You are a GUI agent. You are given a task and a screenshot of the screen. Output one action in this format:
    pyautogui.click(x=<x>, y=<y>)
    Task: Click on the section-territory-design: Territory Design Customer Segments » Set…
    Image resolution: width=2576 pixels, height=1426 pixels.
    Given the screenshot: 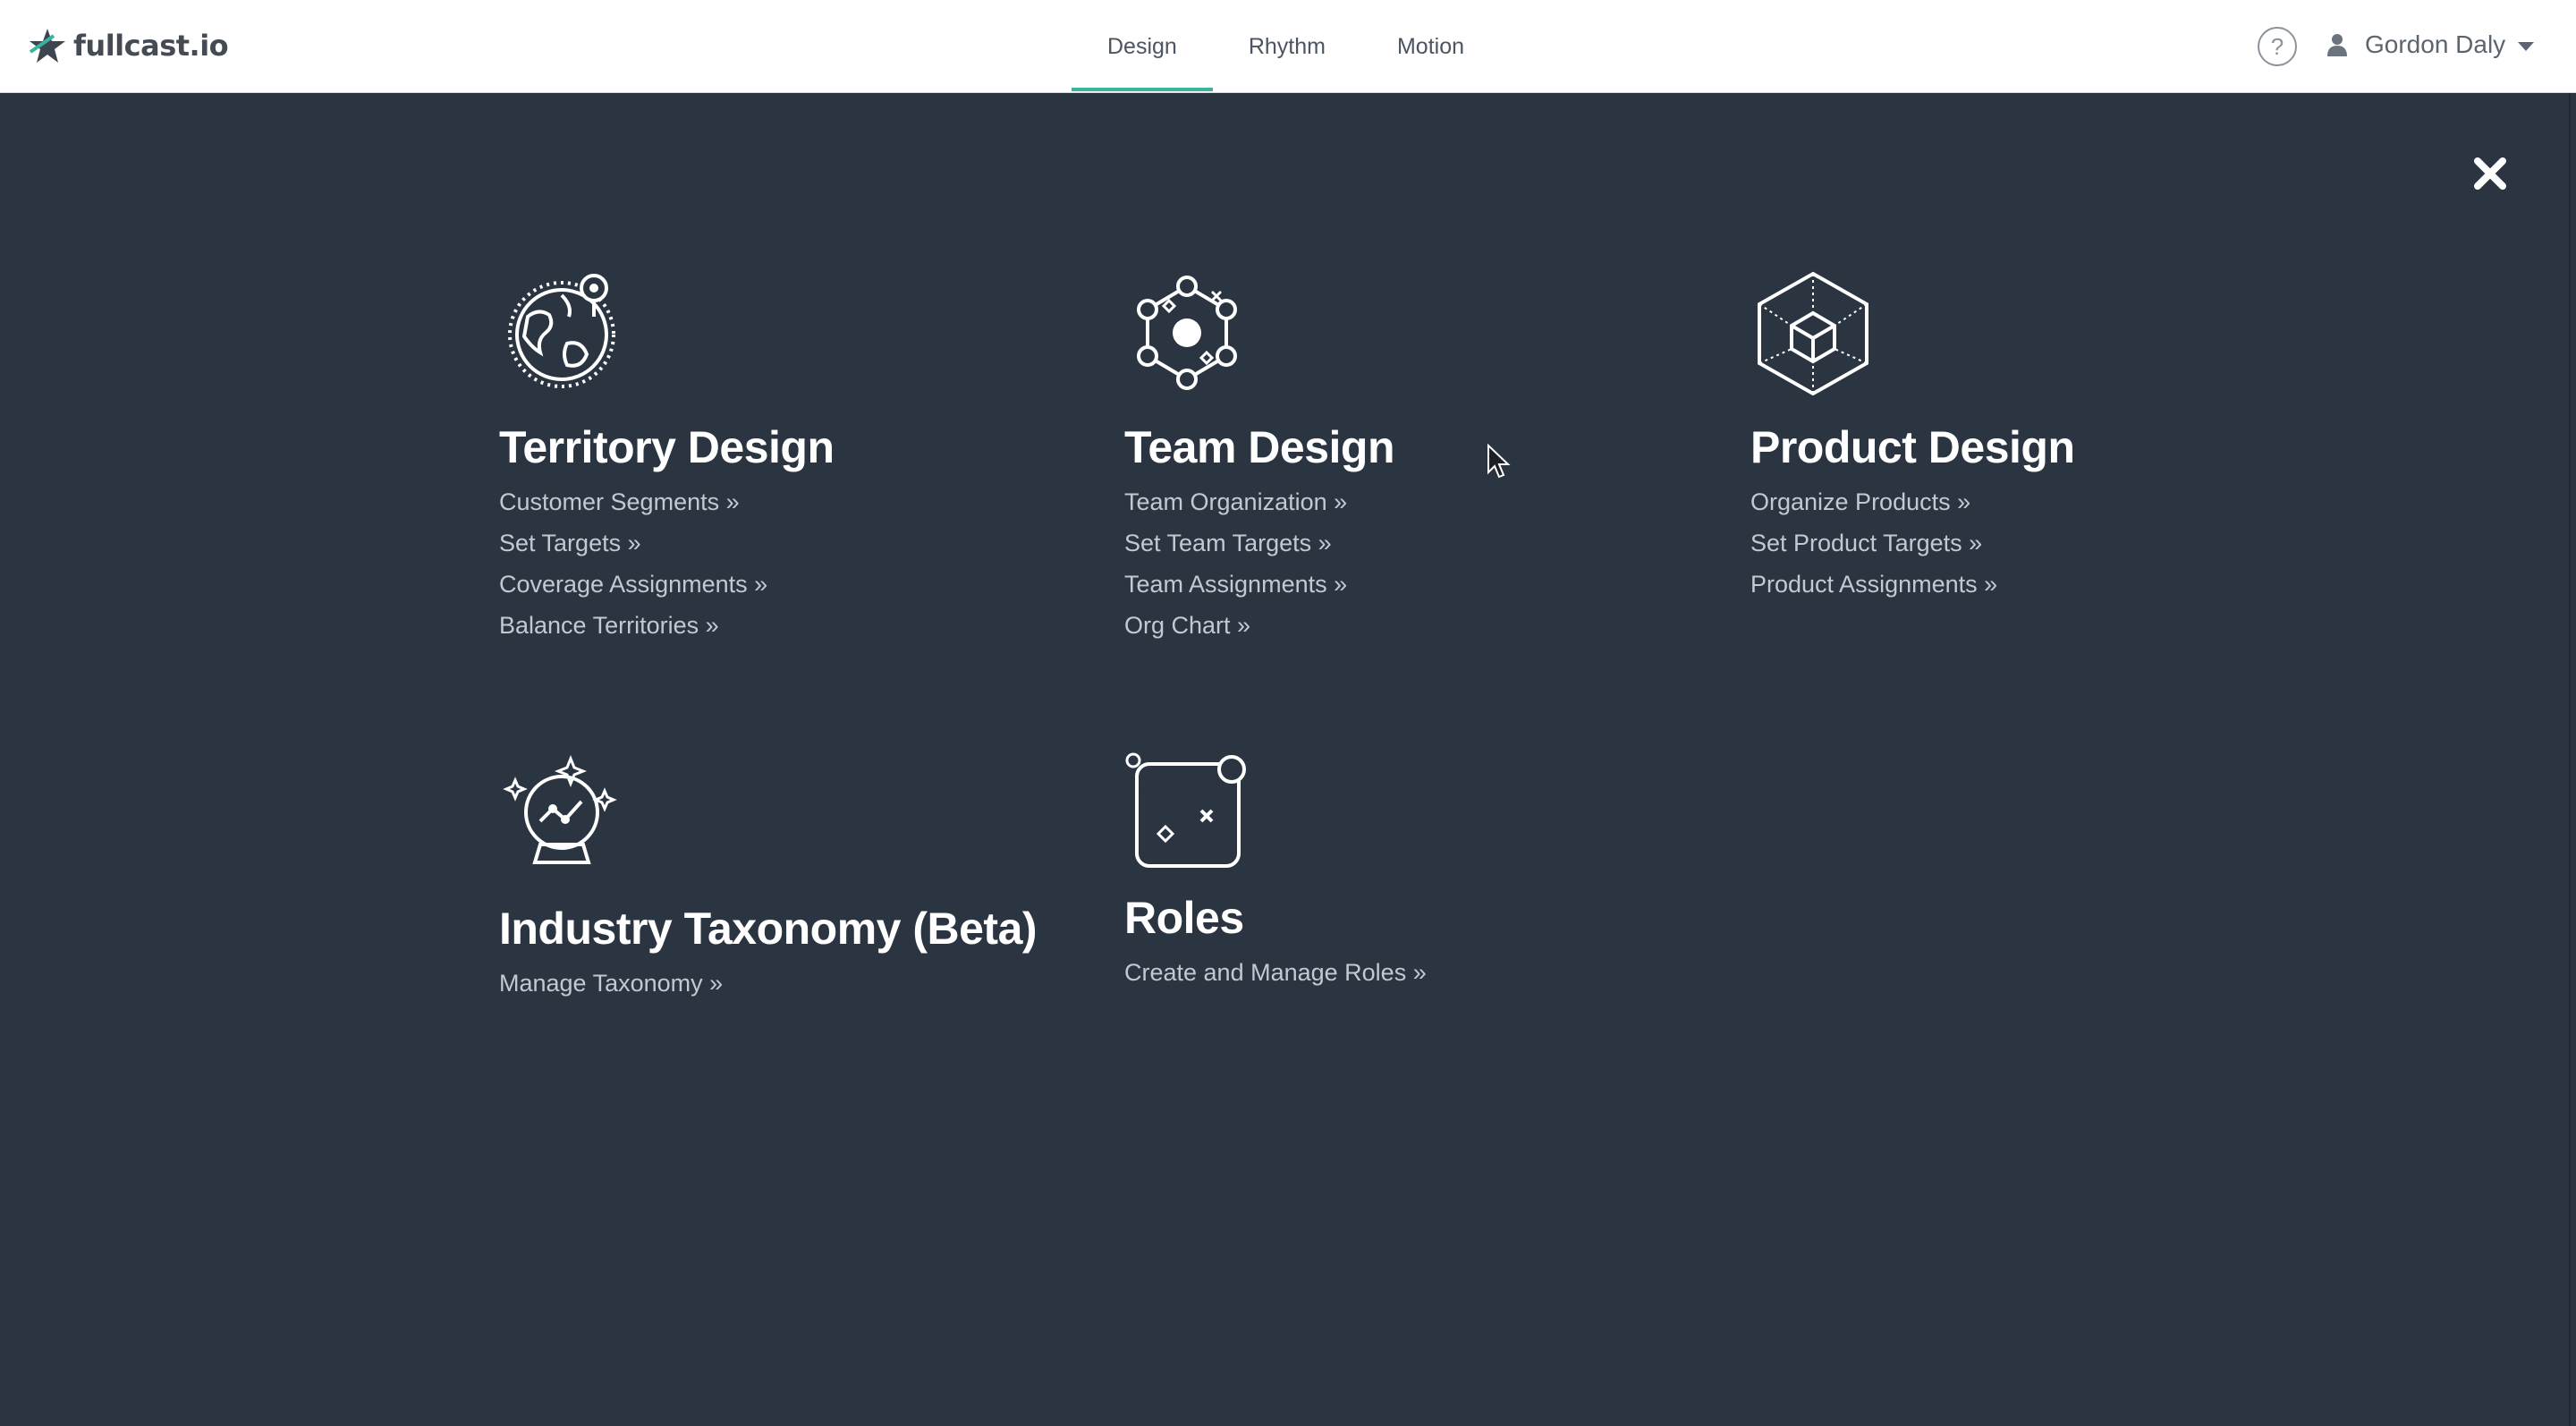 What is the action you would take?
    pyautogui.click(x=785, y=458)
    